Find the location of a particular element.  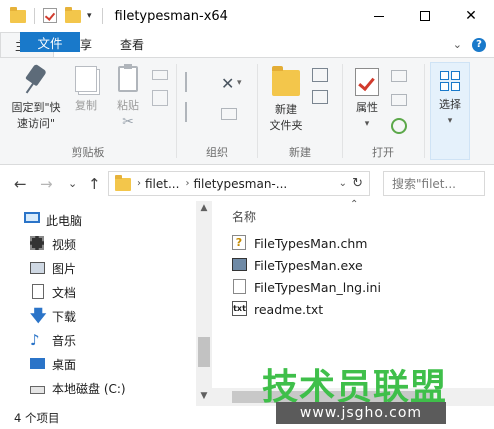

quick-access-toolbar: ▾ is located at coordinates (55, 16).